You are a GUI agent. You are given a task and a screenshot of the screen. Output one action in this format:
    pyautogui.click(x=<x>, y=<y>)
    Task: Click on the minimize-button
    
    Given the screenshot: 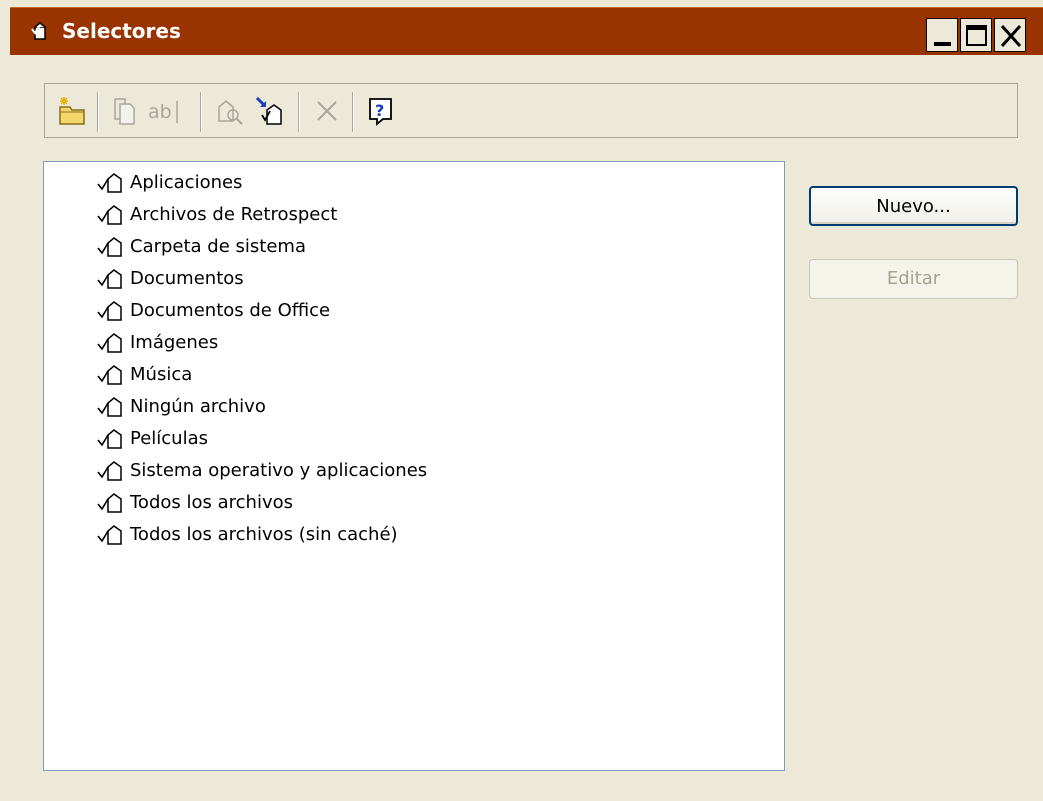 What is the action you would take?
    pyautogui.click(x=942, y=35)
    